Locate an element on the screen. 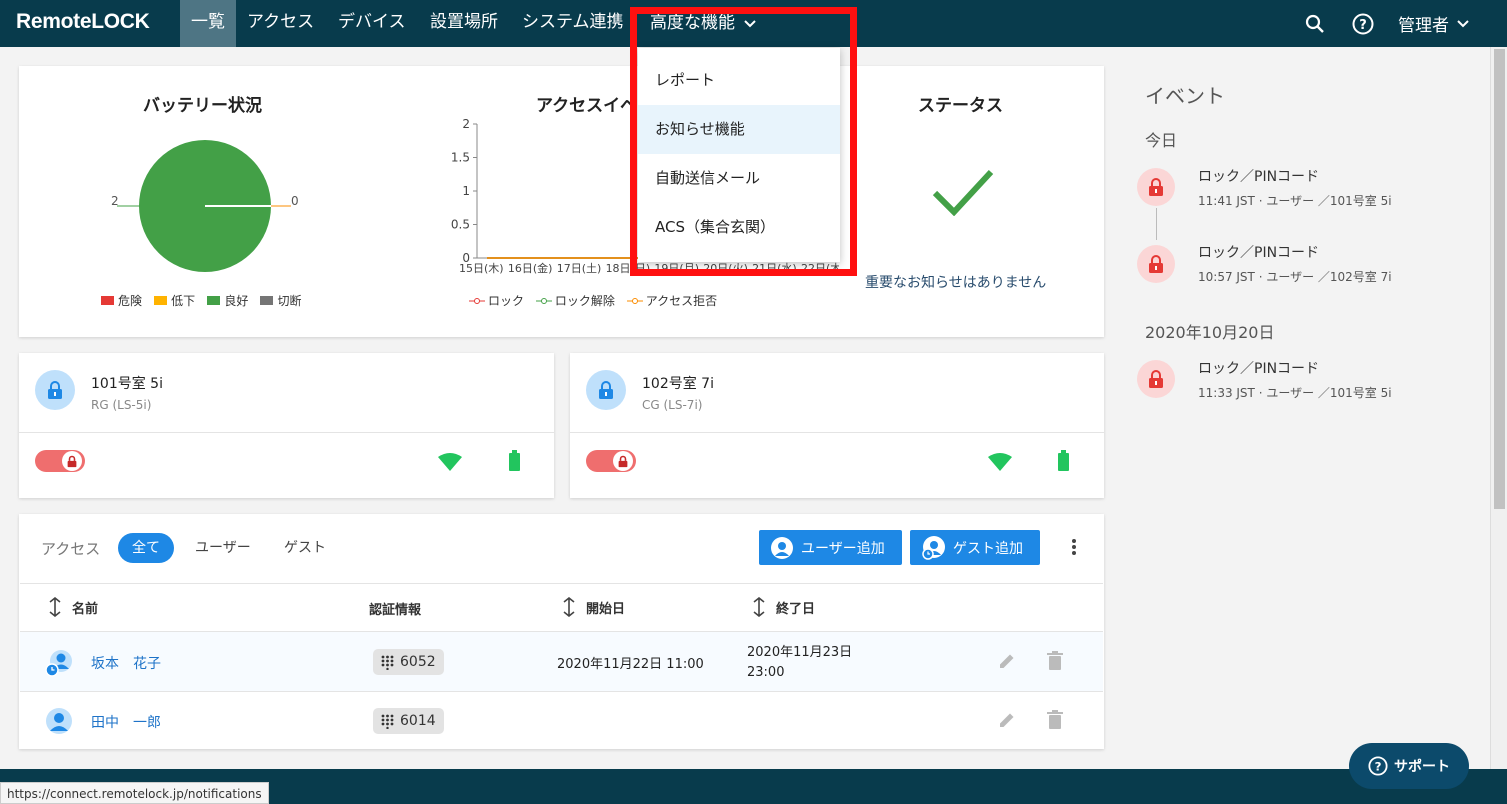  battery-icon is located at coordinates (1063, 460).